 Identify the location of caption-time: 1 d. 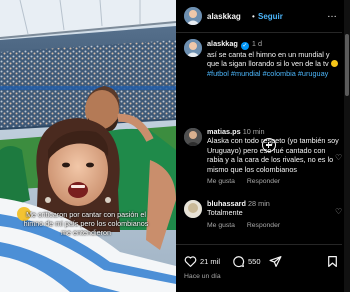
(257, 43).